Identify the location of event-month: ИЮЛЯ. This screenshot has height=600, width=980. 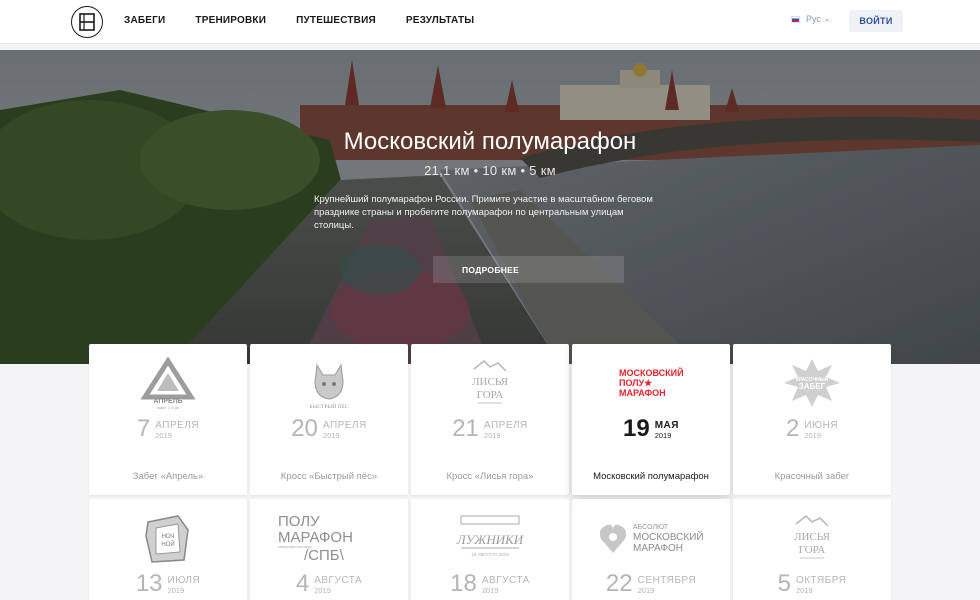
(184, 580).